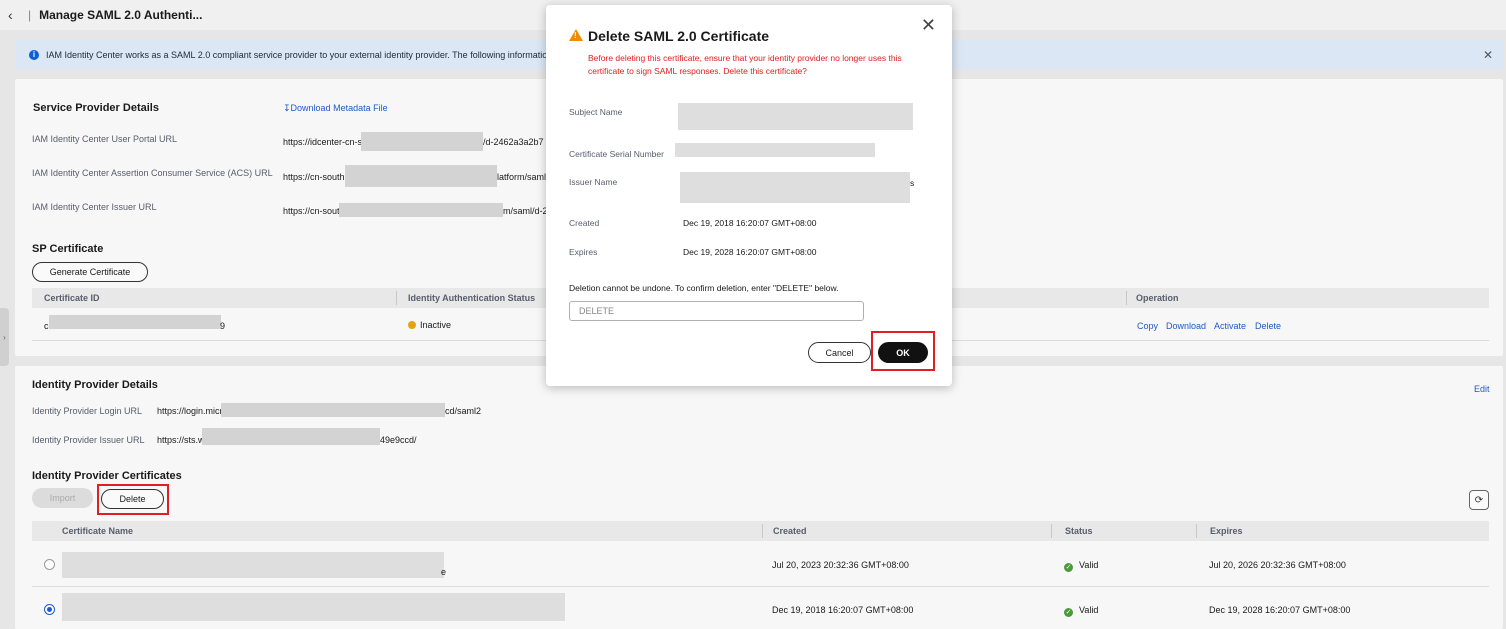 The image size is (1506, 629). I want to click on import-button: Import, so click(62, 498).